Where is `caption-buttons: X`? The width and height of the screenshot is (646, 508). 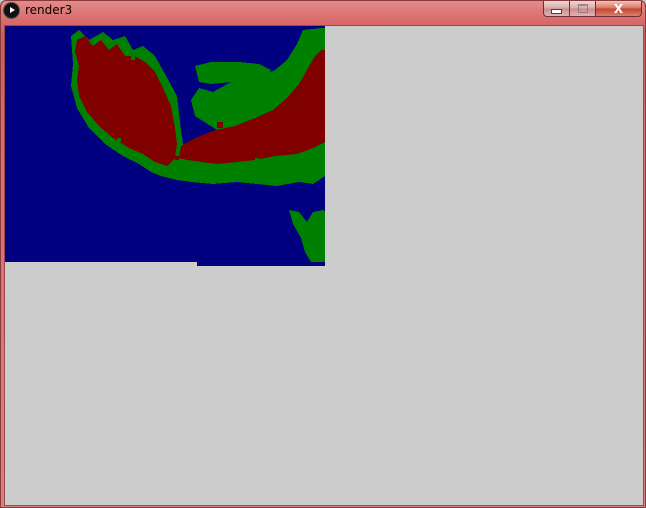
caption-buttons: X is located at coordinates (592, 9).